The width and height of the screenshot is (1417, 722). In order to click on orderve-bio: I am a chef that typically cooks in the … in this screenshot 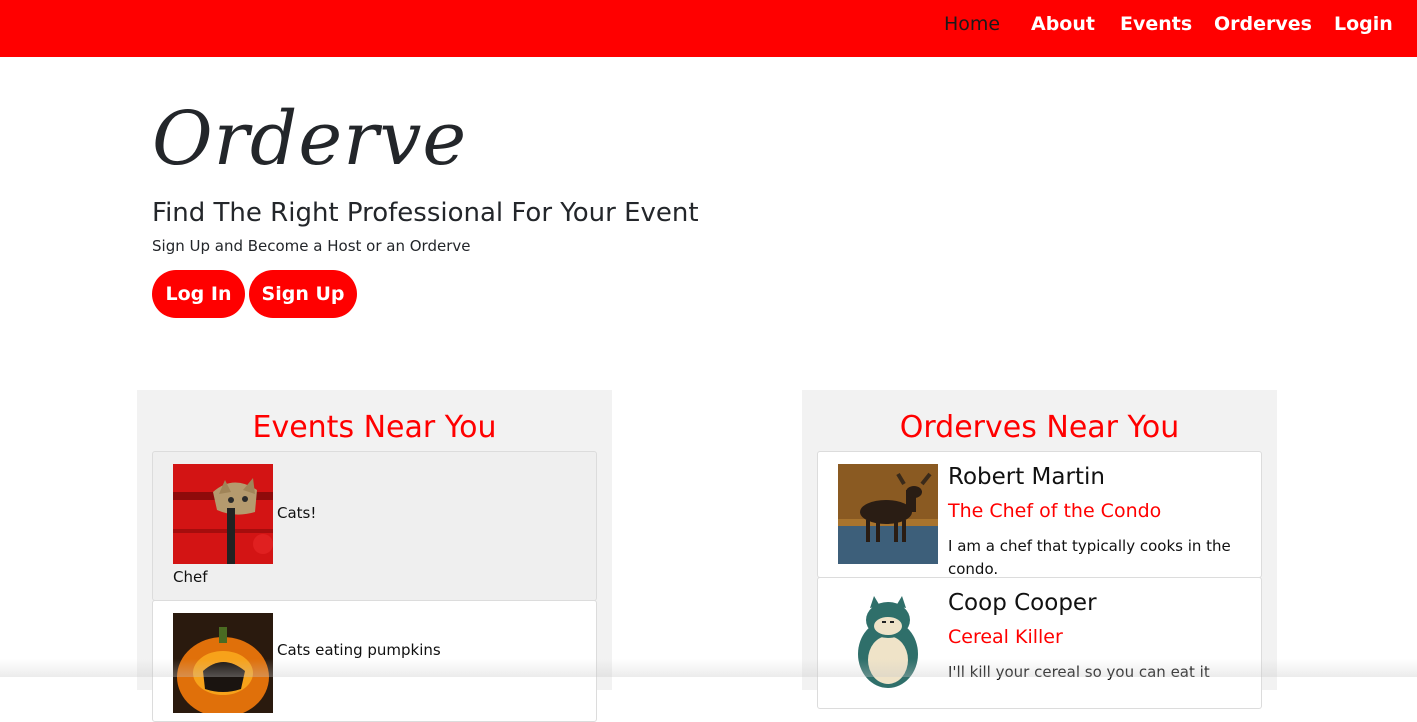, I will do `click(1089, 557)`.